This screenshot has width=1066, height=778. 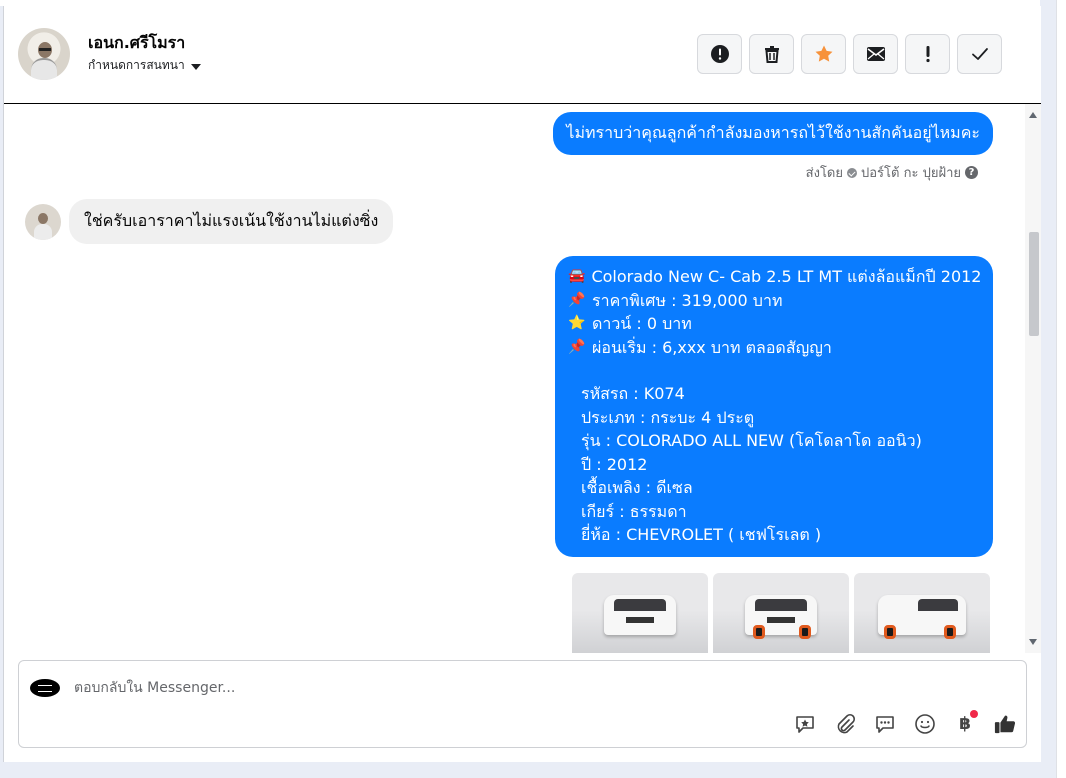 I want to click on page-logo, so click(x=45, y=688).